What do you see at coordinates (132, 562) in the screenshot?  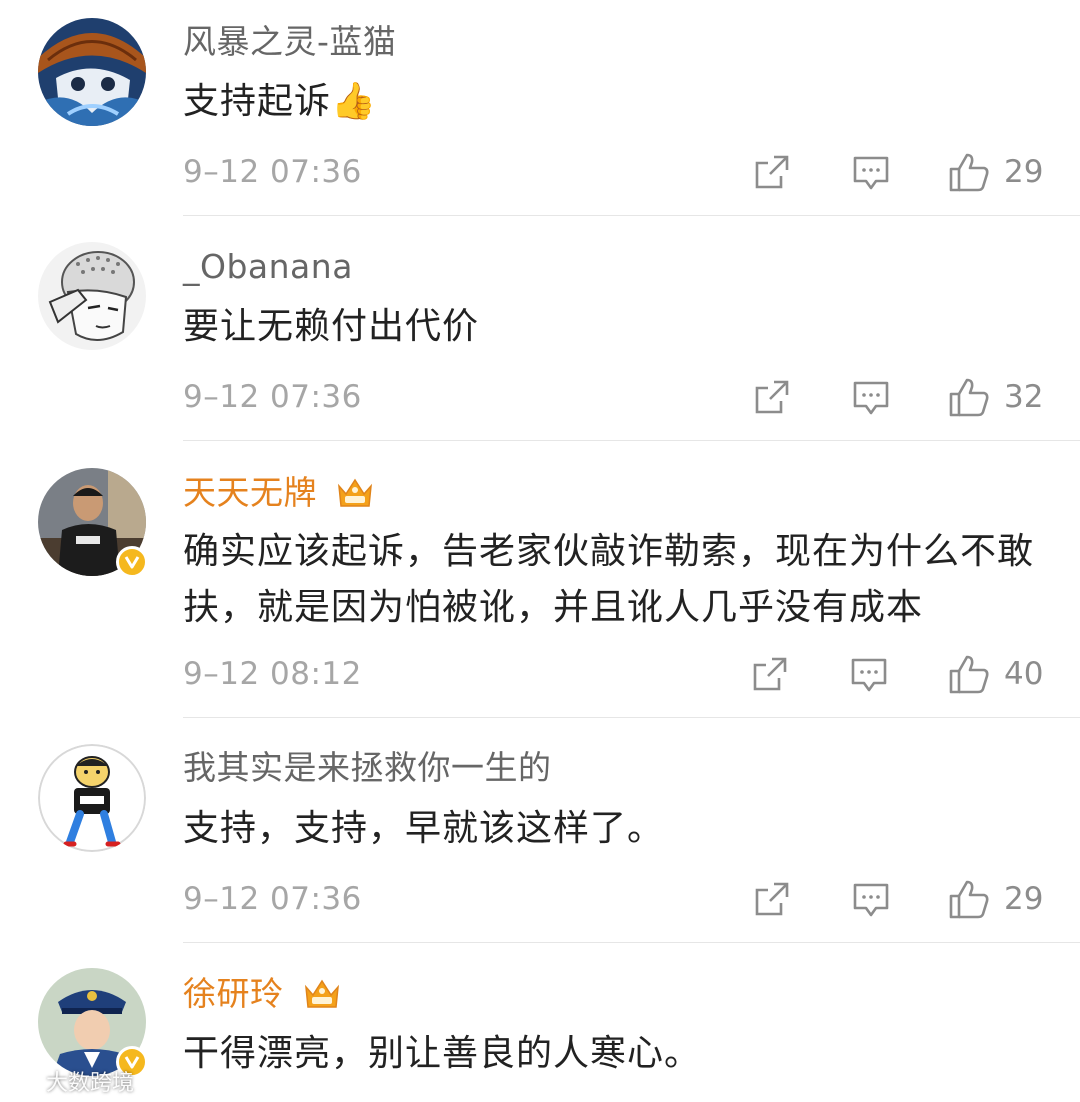 I see `verified-v-icon` at bounding box center [132, 562].